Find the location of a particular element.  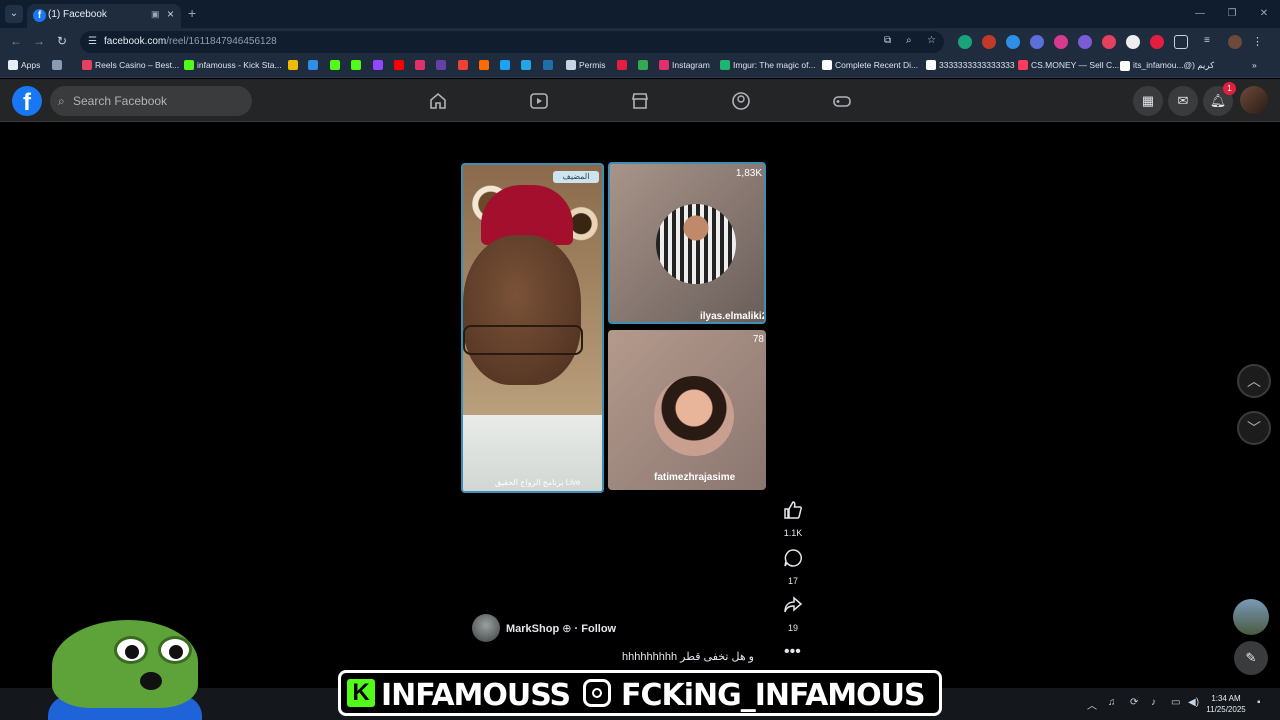

tab-search-button: ⌄ is located at coordinates (14, 14).